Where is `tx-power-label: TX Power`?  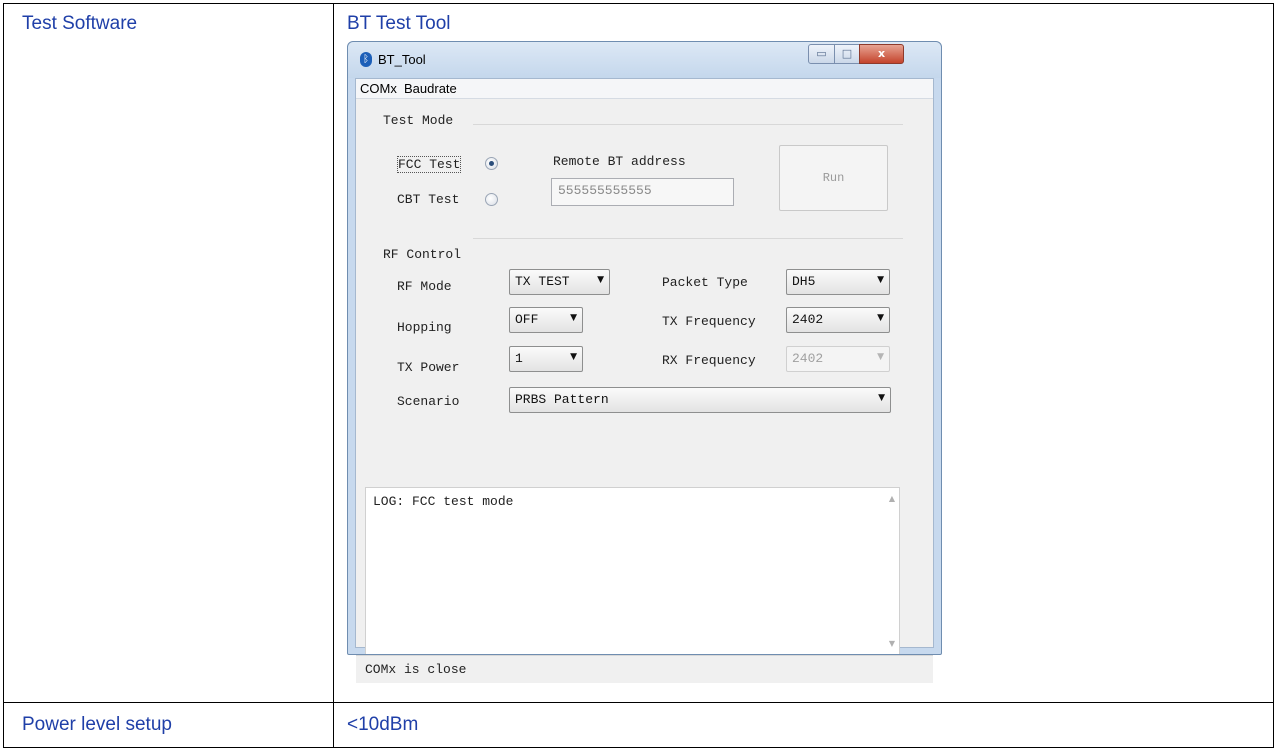 tx-power-label: TX Power is located at coordinates (428, 367).